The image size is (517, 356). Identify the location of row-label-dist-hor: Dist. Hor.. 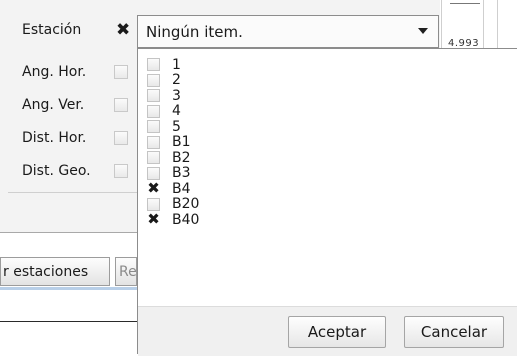
(54, 138).